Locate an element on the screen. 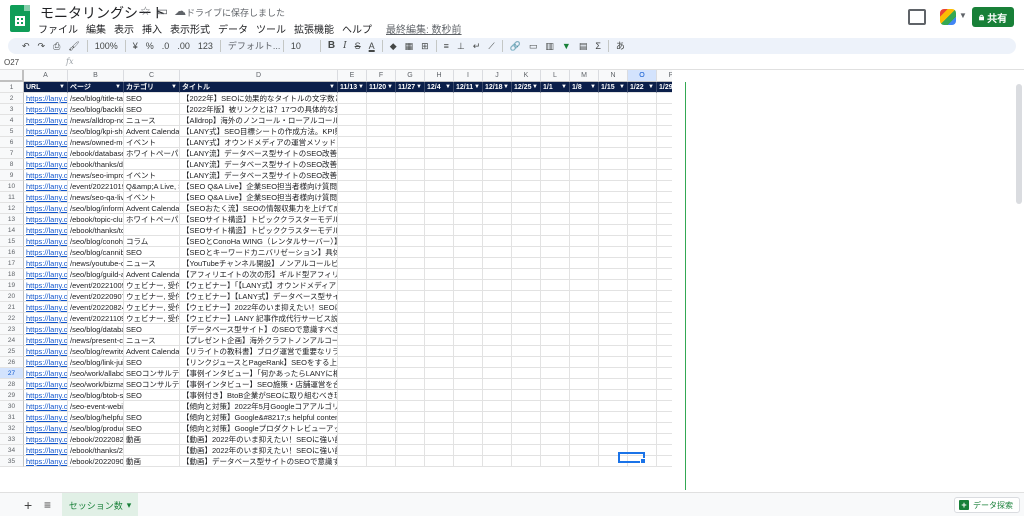 The height and width of the screenshot is (516, 1024). vertical-align-icon: ⊥ is located at coordinates (461, 46).